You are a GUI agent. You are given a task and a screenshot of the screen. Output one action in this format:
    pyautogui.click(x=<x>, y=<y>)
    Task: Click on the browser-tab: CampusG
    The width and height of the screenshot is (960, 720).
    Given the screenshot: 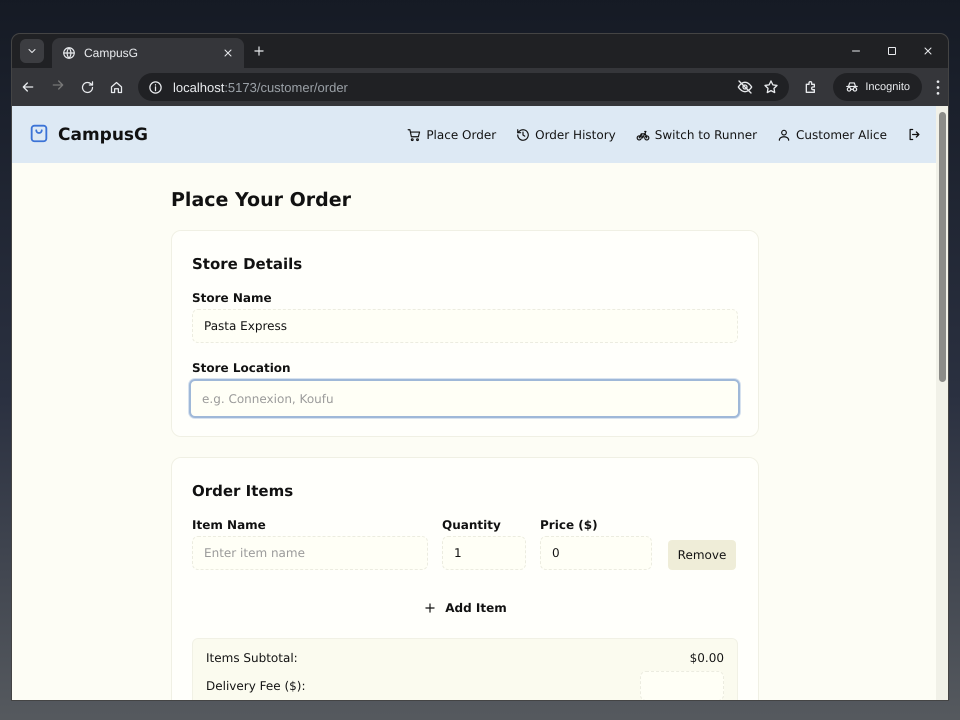 What is the action you would take?
    pyautogui.click(x=148, y=53)
    